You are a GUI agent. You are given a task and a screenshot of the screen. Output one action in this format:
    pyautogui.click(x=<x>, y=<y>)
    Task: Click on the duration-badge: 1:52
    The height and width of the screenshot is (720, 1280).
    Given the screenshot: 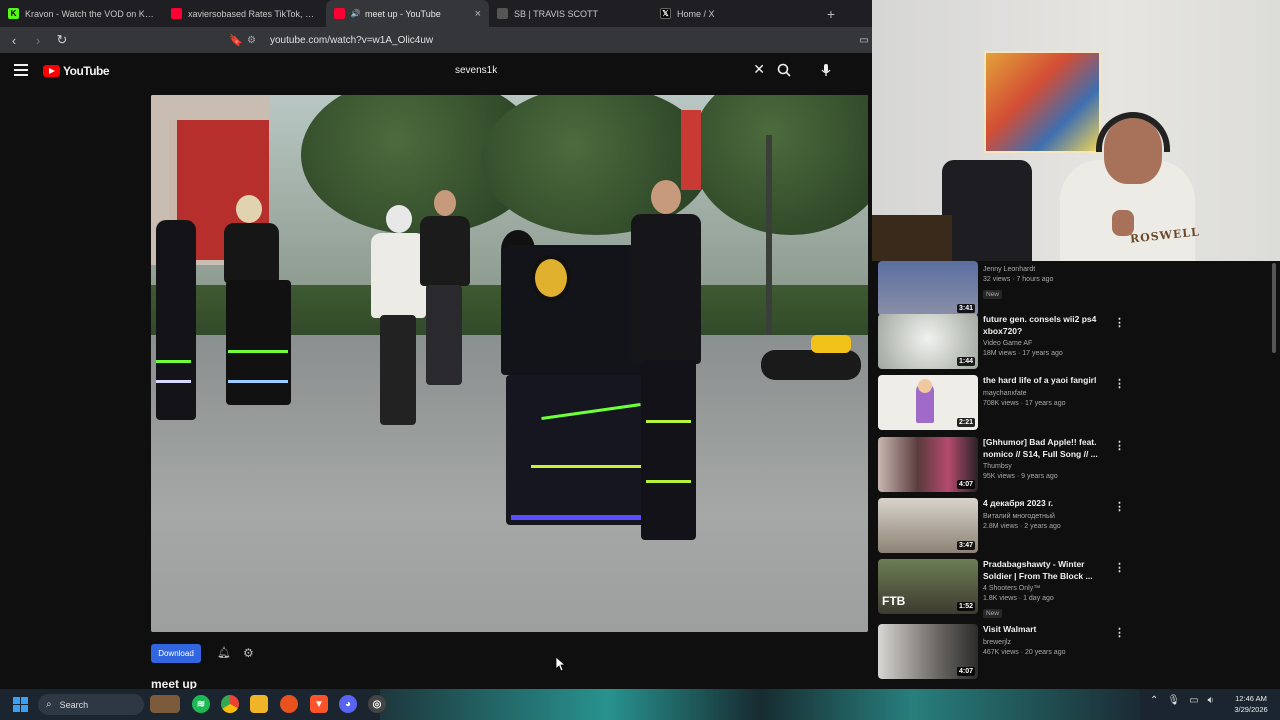 What is the action you would take?
    pyautogui.click(x=965, y=606)
    